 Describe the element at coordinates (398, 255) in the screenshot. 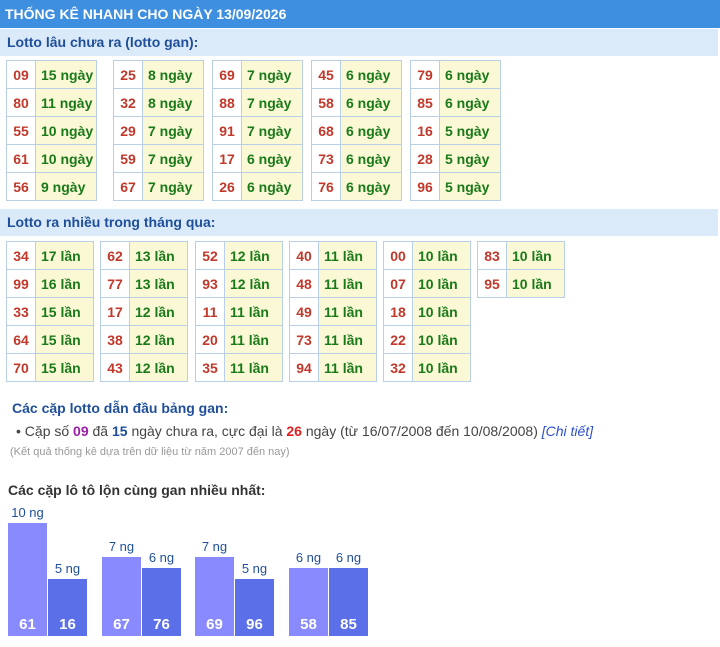

I see `lotto-number: 00` at that location.